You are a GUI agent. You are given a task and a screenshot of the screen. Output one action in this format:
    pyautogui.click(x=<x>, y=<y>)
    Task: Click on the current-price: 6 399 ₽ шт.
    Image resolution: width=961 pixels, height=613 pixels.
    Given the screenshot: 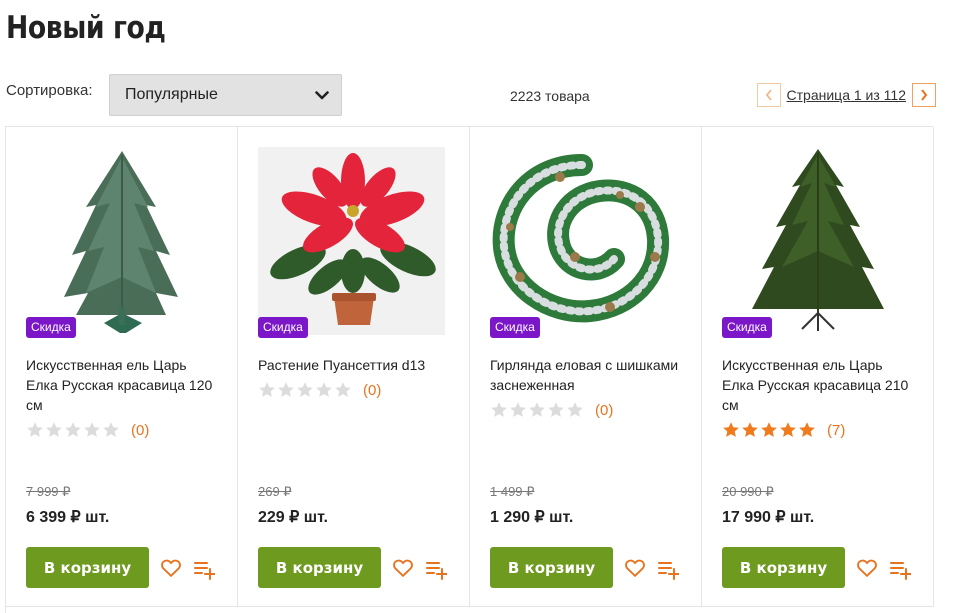 What is the action you would take?
    pyautogui.click(x=68, y=517)
    